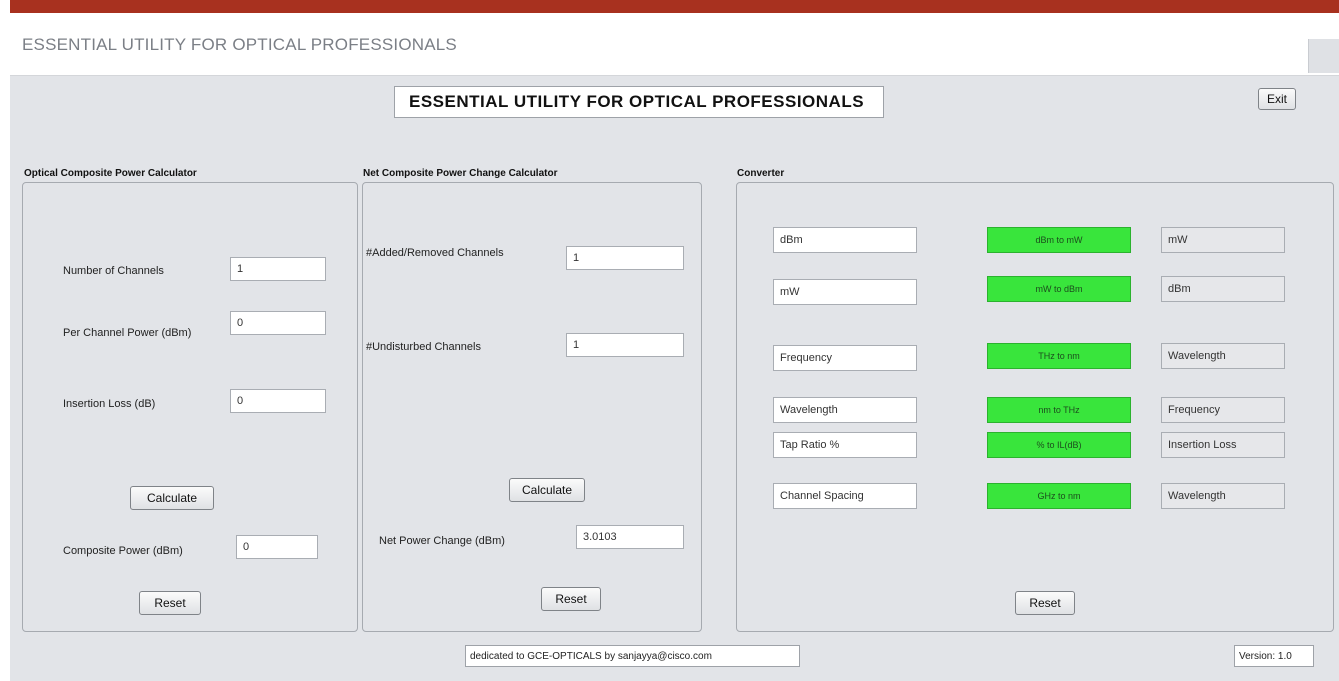  What do you see at coordinates (845, 445) in the screenshot?
I see `tap-ratio-input: Tap Ratio %` at bounding box center [845, 445].